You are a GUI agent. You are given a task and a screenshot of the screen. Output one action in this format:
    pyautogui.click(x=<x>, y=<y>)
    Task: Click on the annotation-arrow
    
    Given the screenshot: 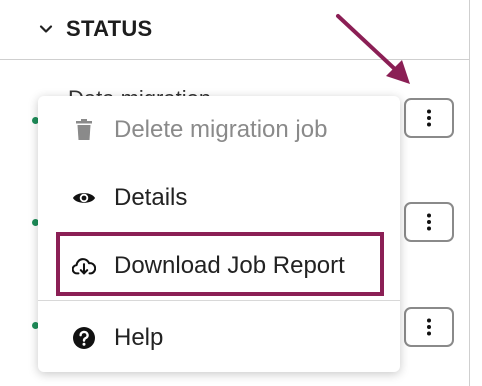 What is the action you would take?
    pyautogui.click(x=373, y=49)
    